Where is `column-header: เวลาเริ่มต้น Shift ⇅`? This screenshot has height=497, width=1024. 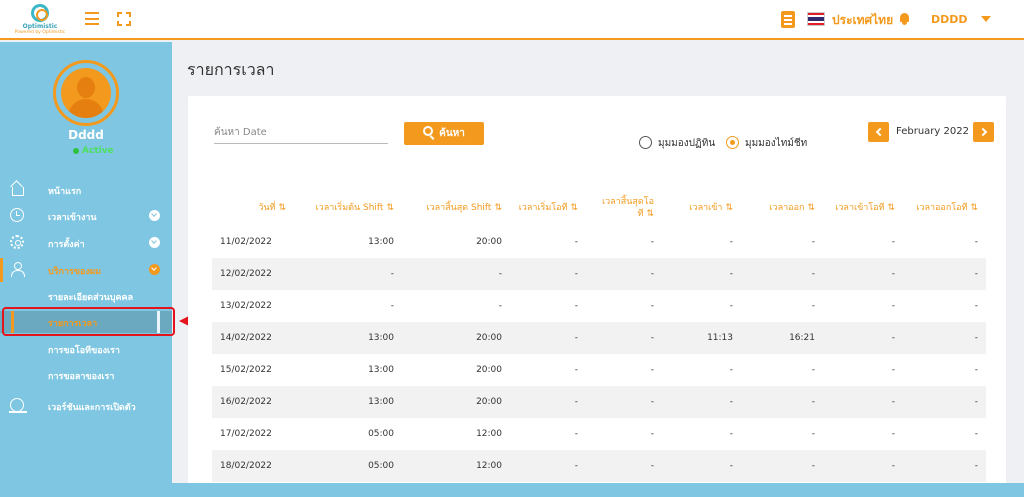
column-header: เวลาเริ่มต้น Shift ⇅ is located at coordinates (348, 208).